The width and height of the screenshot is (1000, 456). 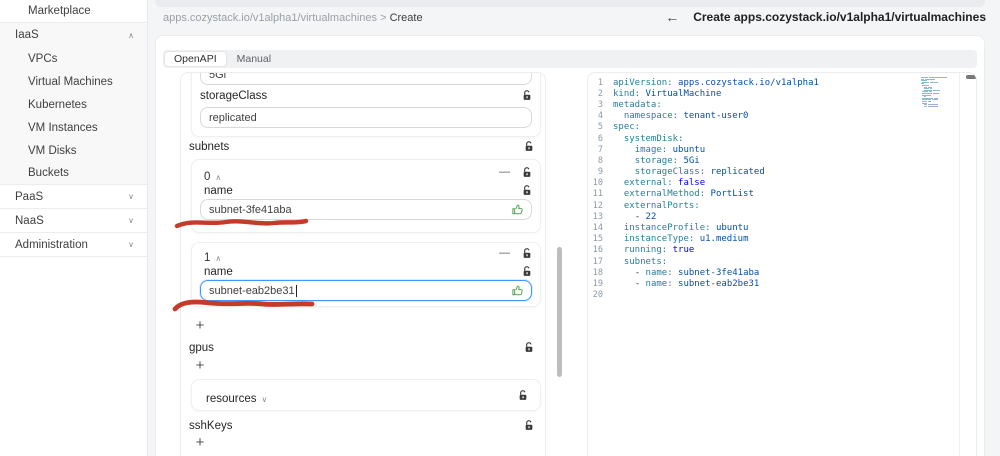 I want to click on resources-header: resources ∨, so click(x=236, y=398).